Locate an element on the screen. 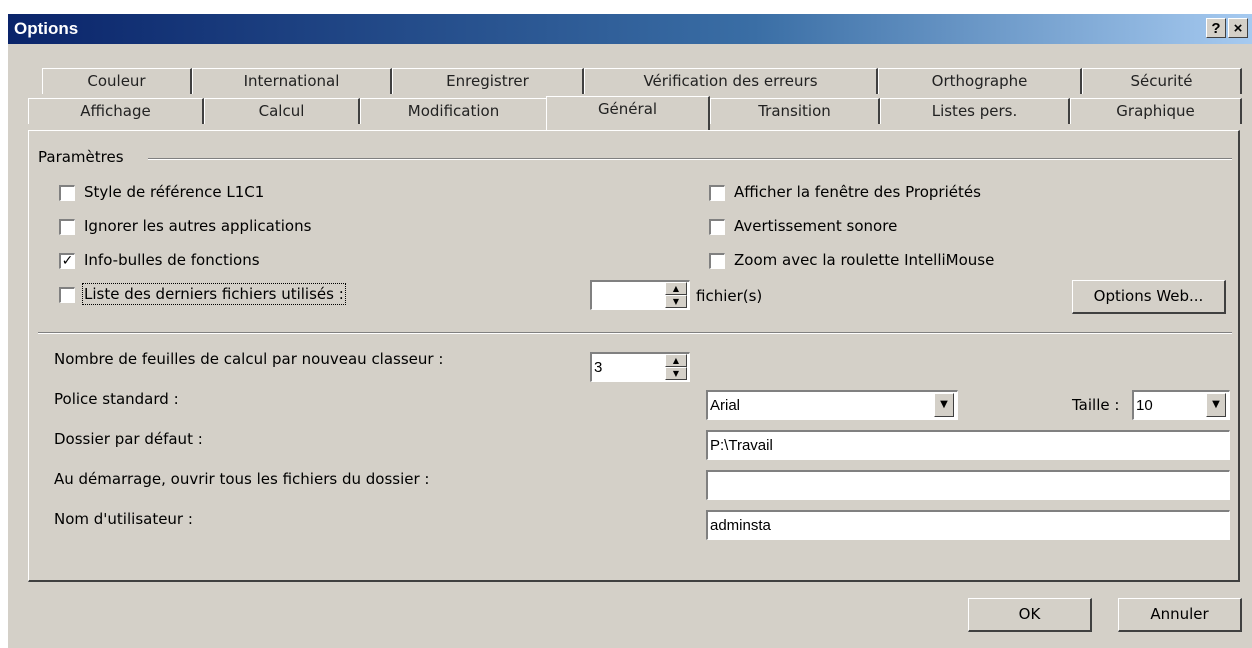 The image size is (1252, 648). tab-securite: Sécurité is located at coordinates (1162, 81).